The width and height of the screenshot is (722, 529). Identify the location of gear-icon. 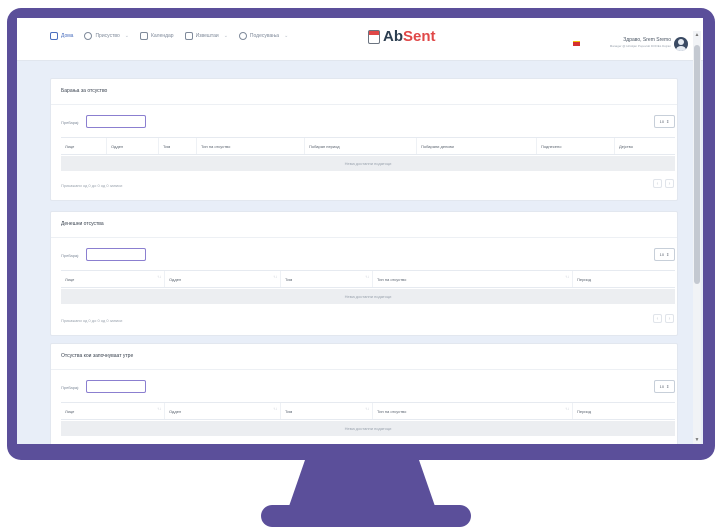
(242, 36).